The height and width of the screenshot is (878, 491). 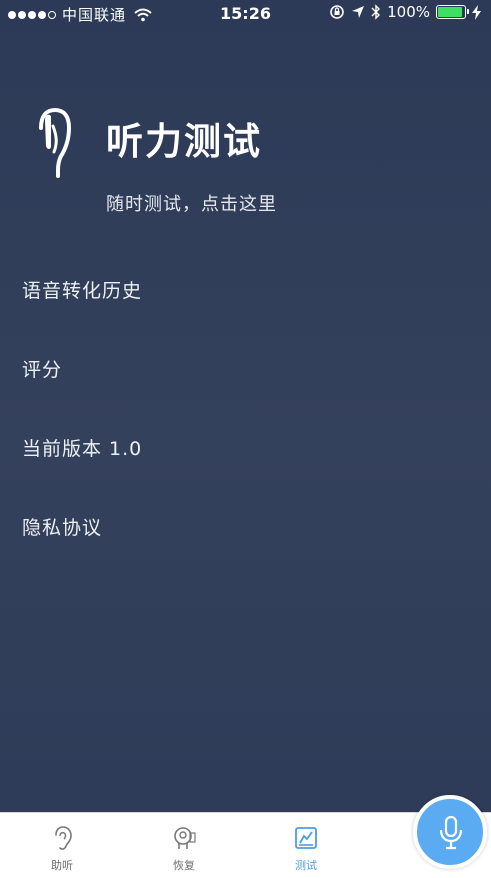 What do you see at coordinates (376, 12) in the screenshot?
I see `bluetooth-icon` at bounding box center [376, 12].